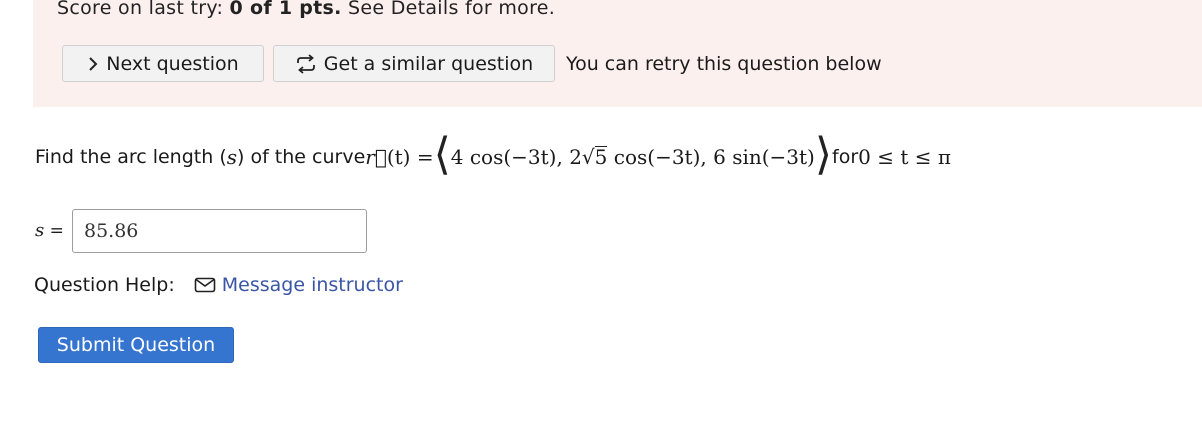  What do you see at coordinates (428, 63) in the screenshot?
I see `similar-question-label: Get a similar question` at bounding box center [428, 63].